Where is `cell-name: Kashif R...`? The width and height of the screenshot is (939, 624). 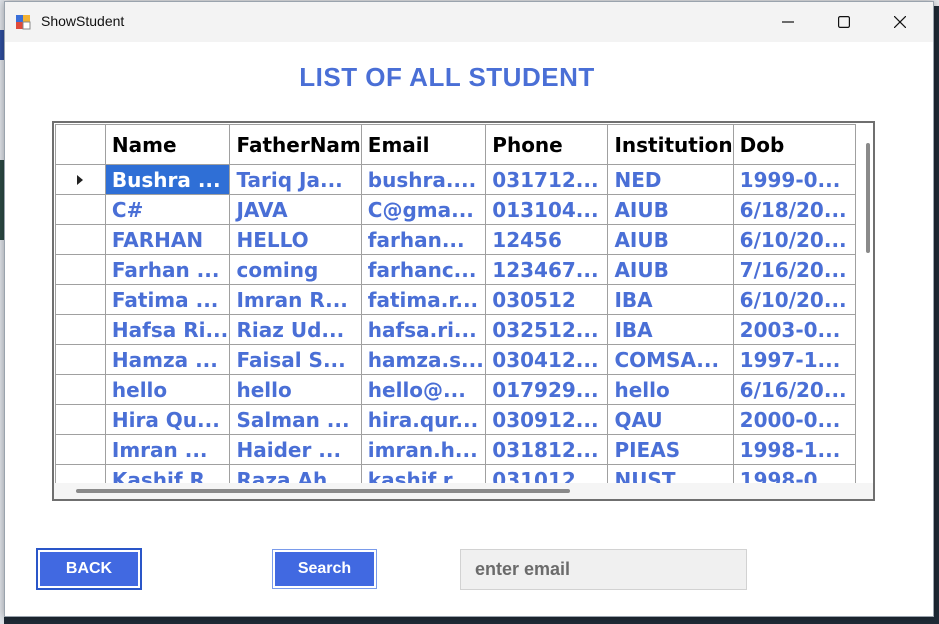
cell-name: Kashif R... is located at coordinates (167, 474).